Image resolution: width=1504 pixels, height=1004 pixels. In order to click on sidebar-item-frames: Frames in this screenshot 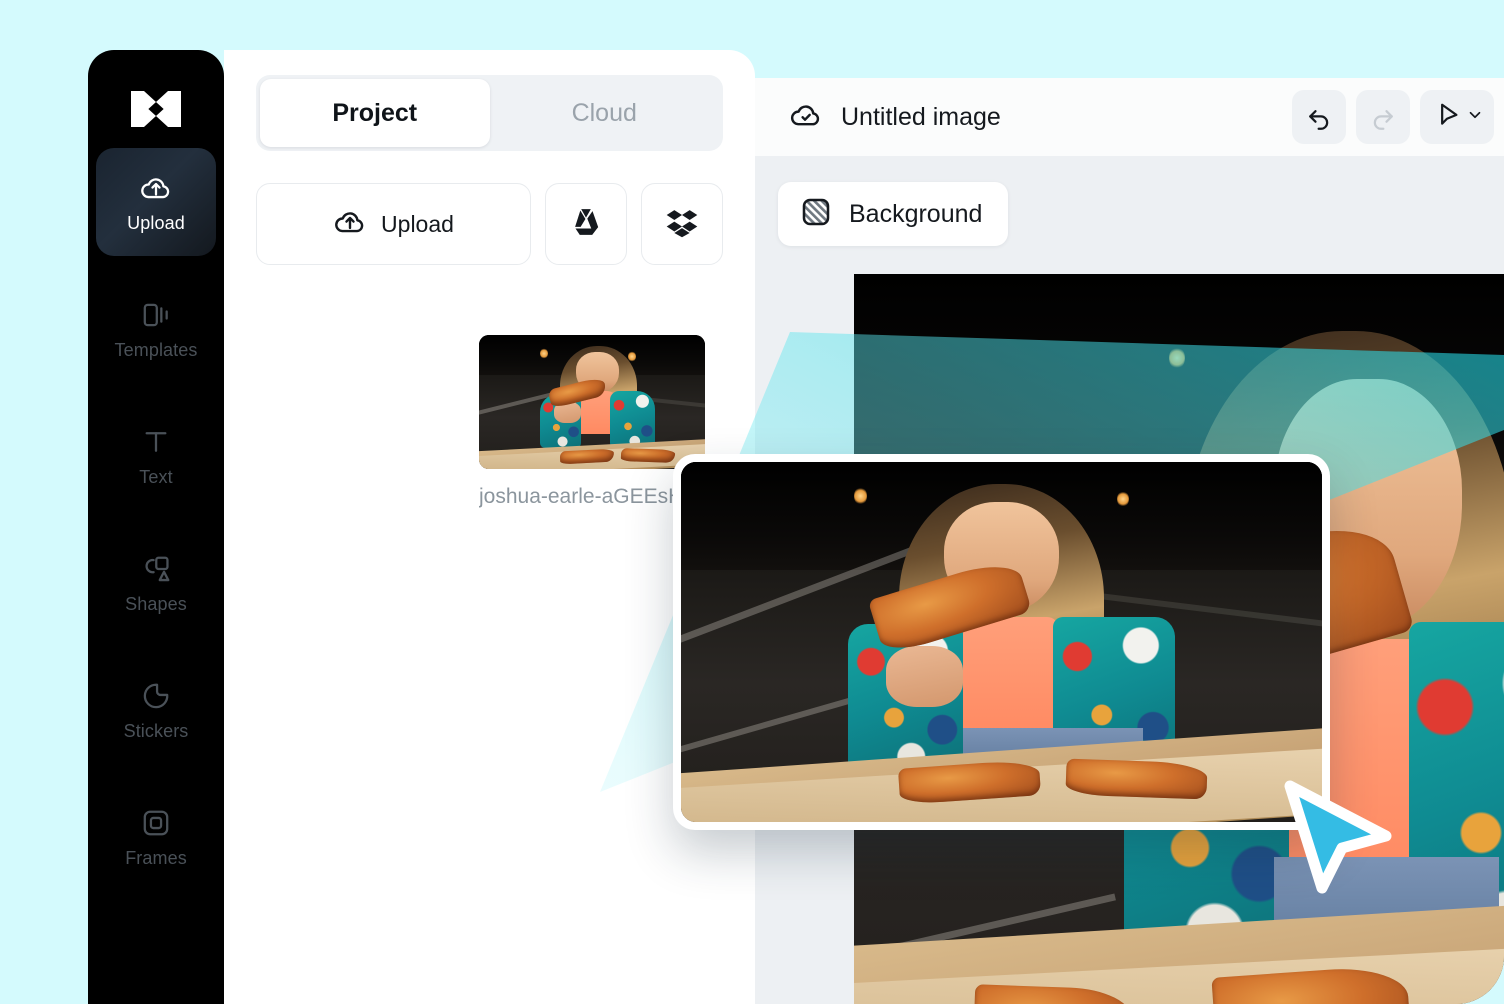, I will do `click(156, 837)`.